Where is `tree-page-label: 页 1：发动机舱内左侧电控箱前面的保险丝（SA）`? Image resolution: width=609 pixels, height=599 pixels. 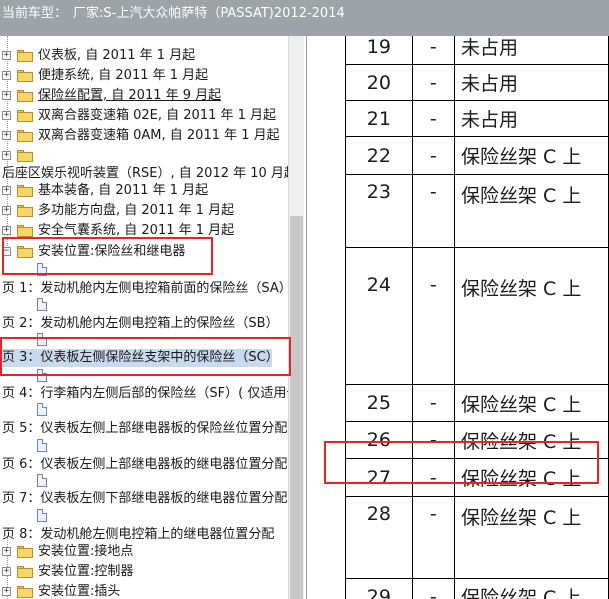 tree-page-label: 页 1：发动机舱内左侧电控箱前面的保险丝（SA） is located at coordinates (145, 288).